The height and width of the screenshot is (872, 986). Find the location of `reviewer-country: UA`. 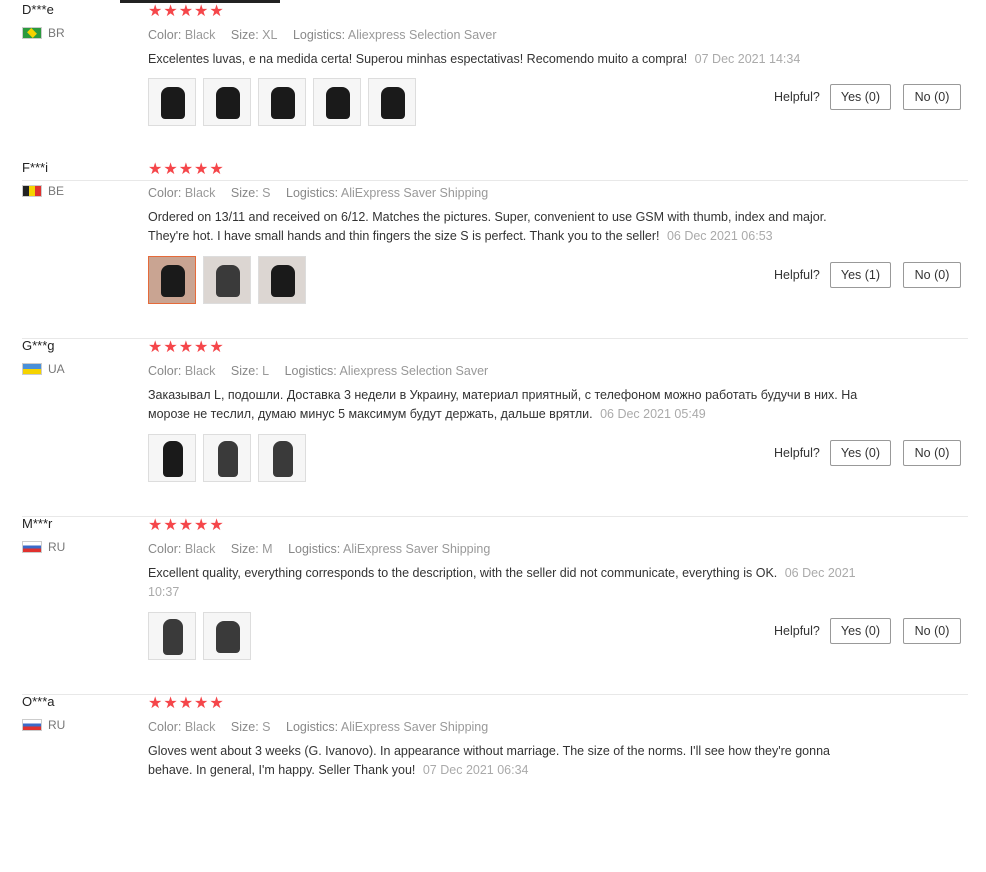

reviewer-country: UA is located at coordinates (43, 369).